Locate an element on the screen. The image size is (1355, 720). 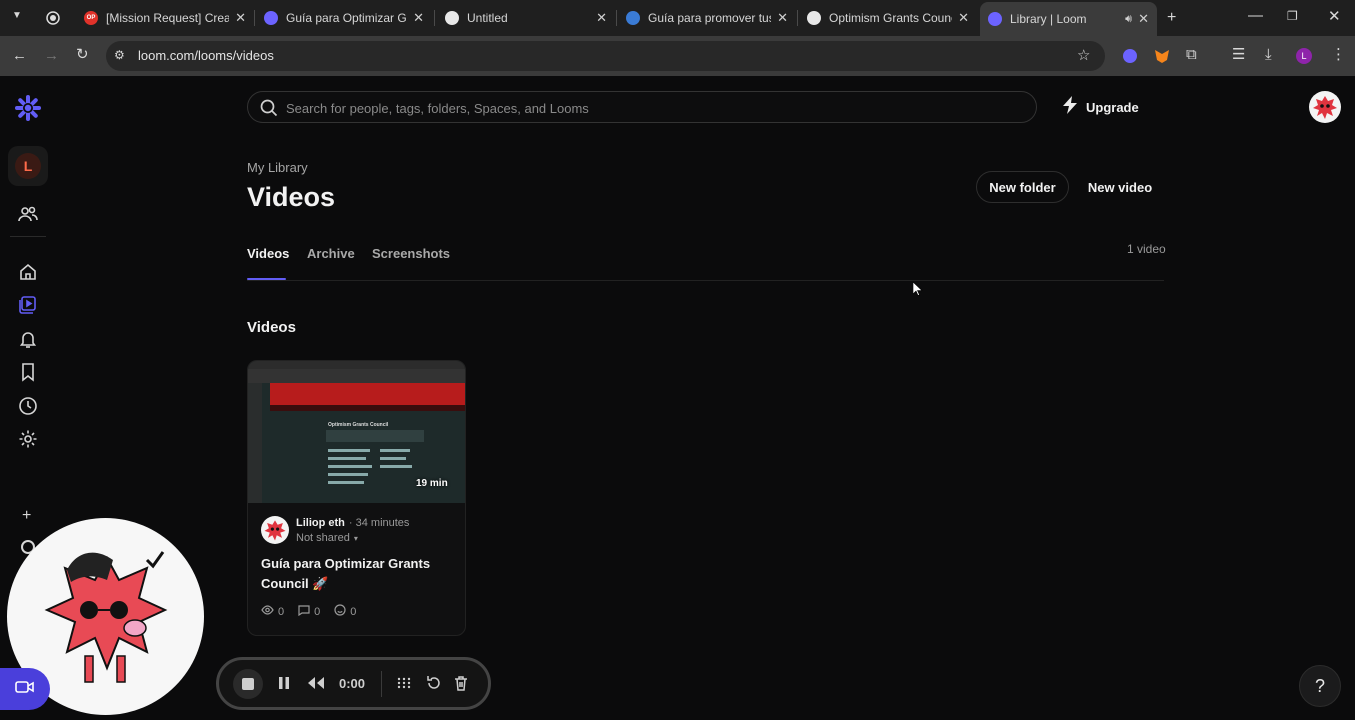
drag-handle-icon is located at coordinates (404, 685).